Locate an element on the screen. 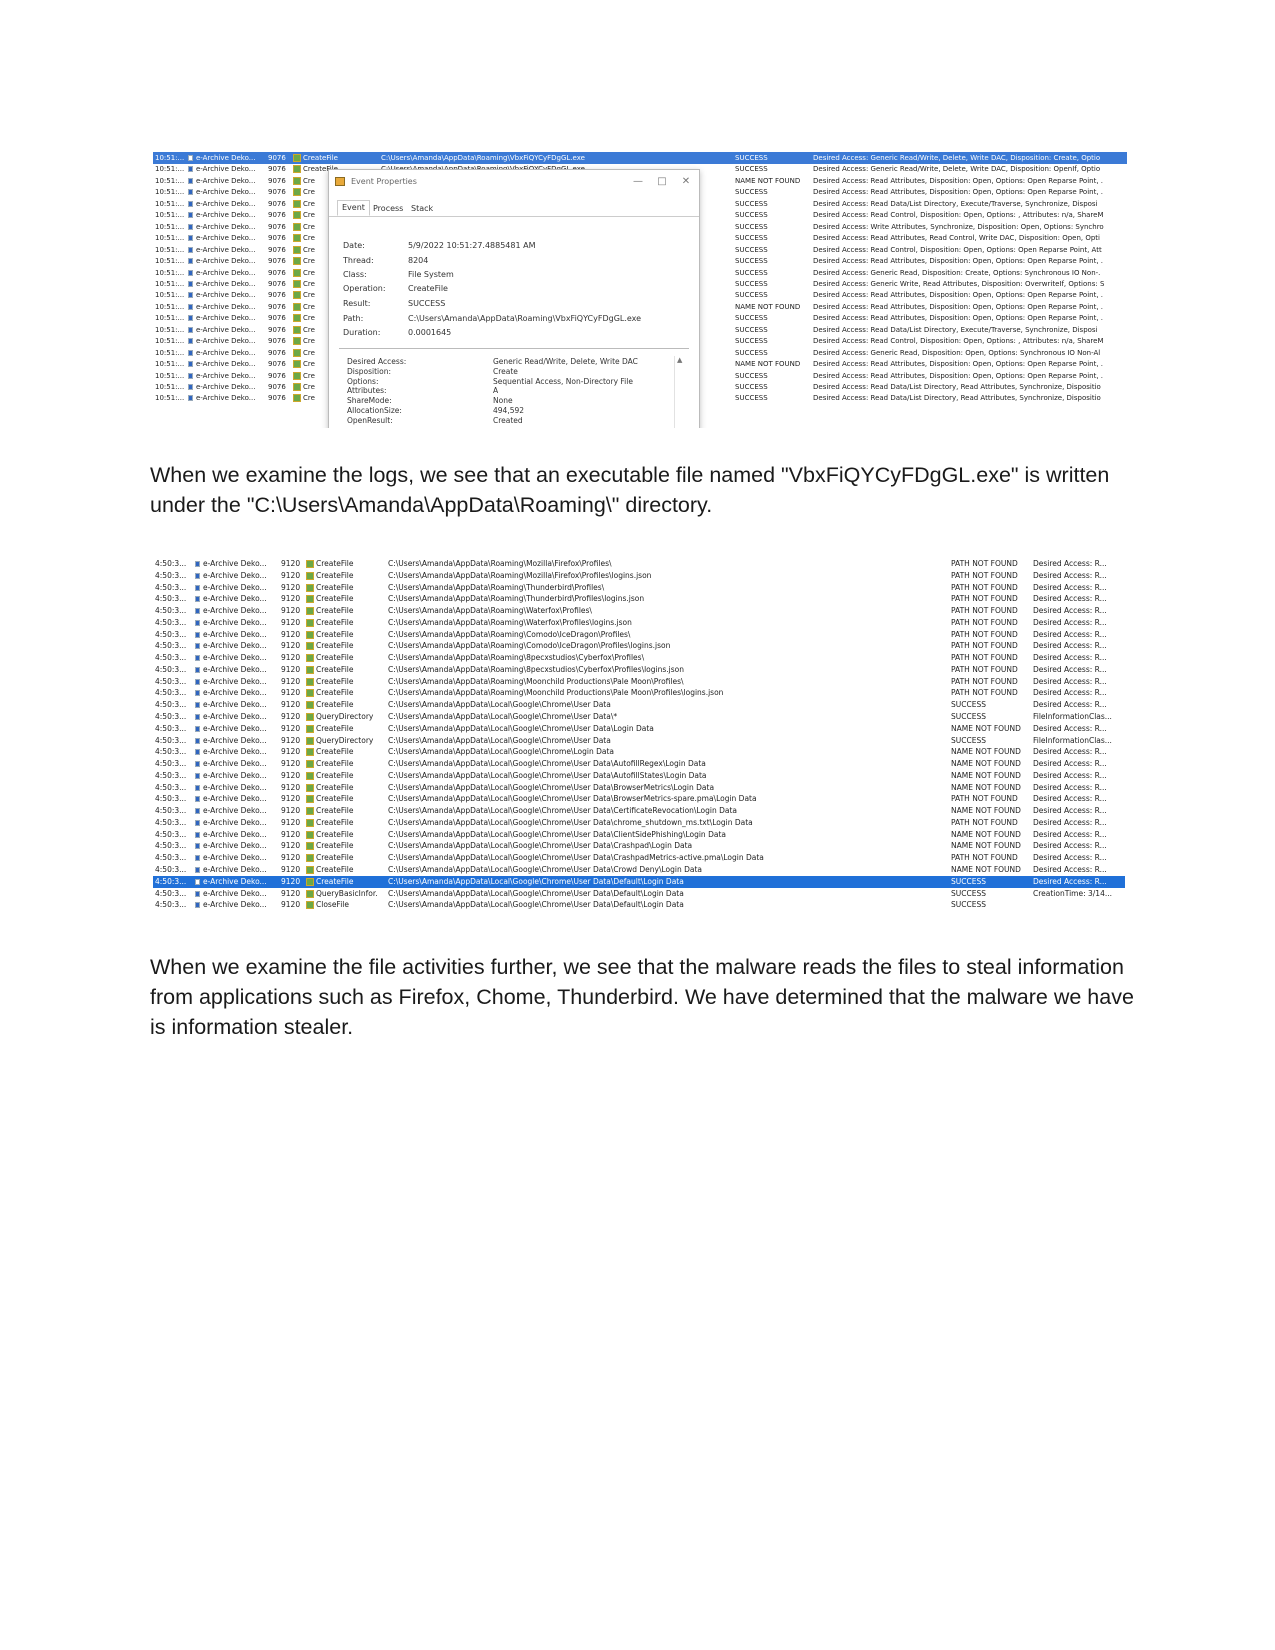 The height and width of the screenshot is (1650, 1275). field-label: Operation: is located at coordinates (364, 288).